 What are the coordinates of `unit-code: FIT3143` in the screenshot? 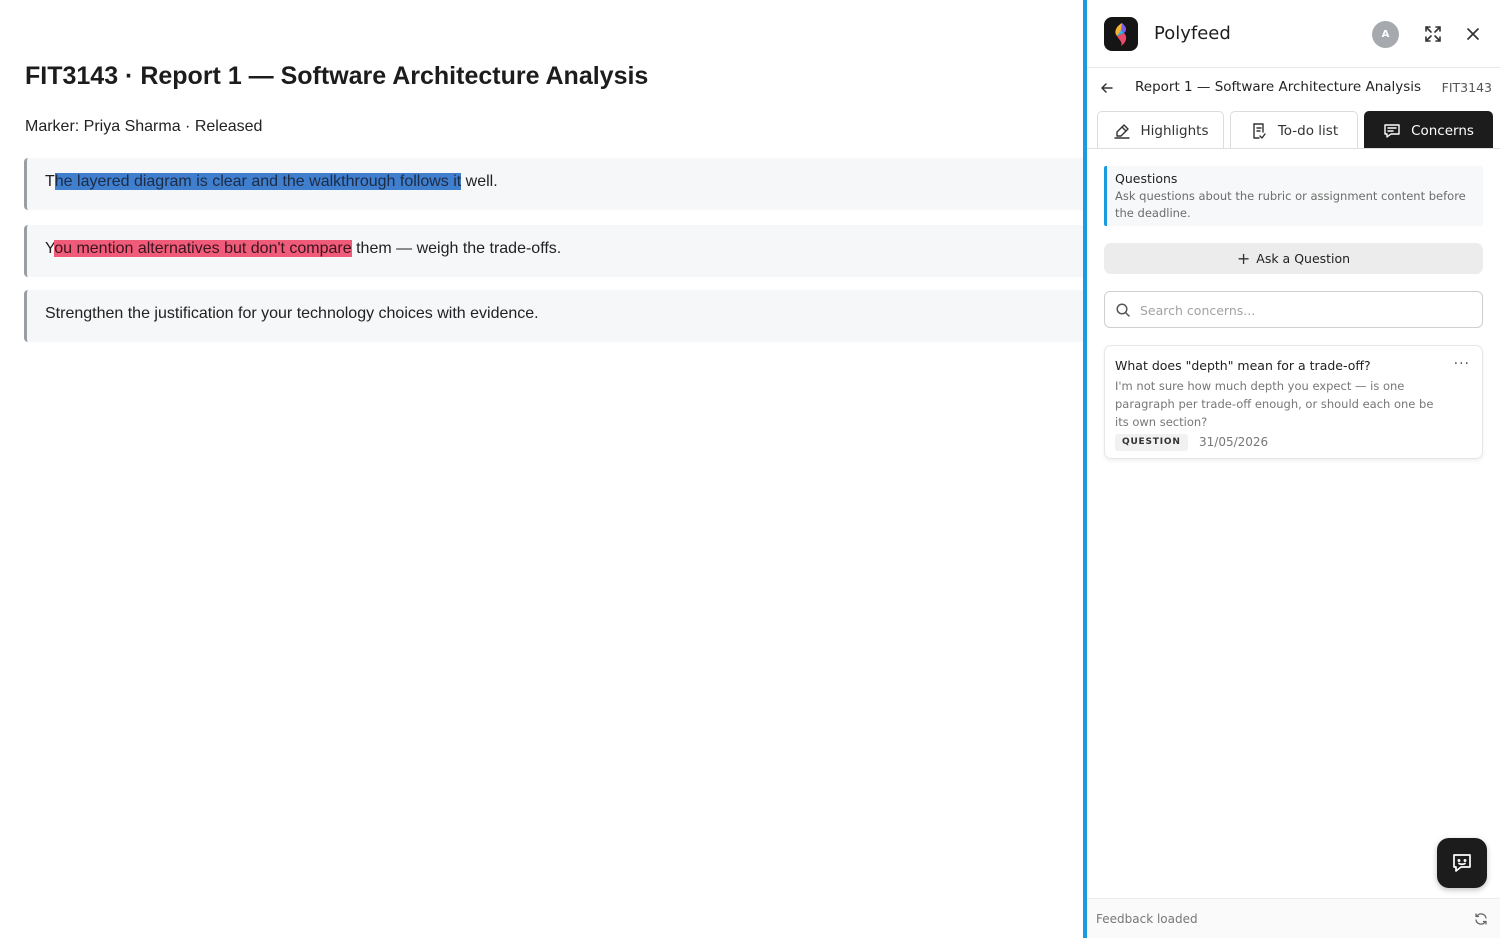 It's located at (1466, 87).